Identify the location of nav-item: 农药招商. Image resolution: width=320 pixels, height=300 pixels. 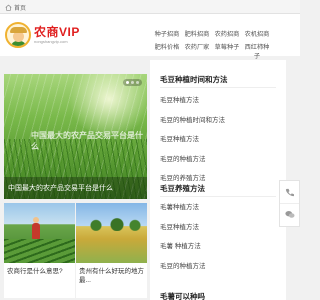
(227, 35).